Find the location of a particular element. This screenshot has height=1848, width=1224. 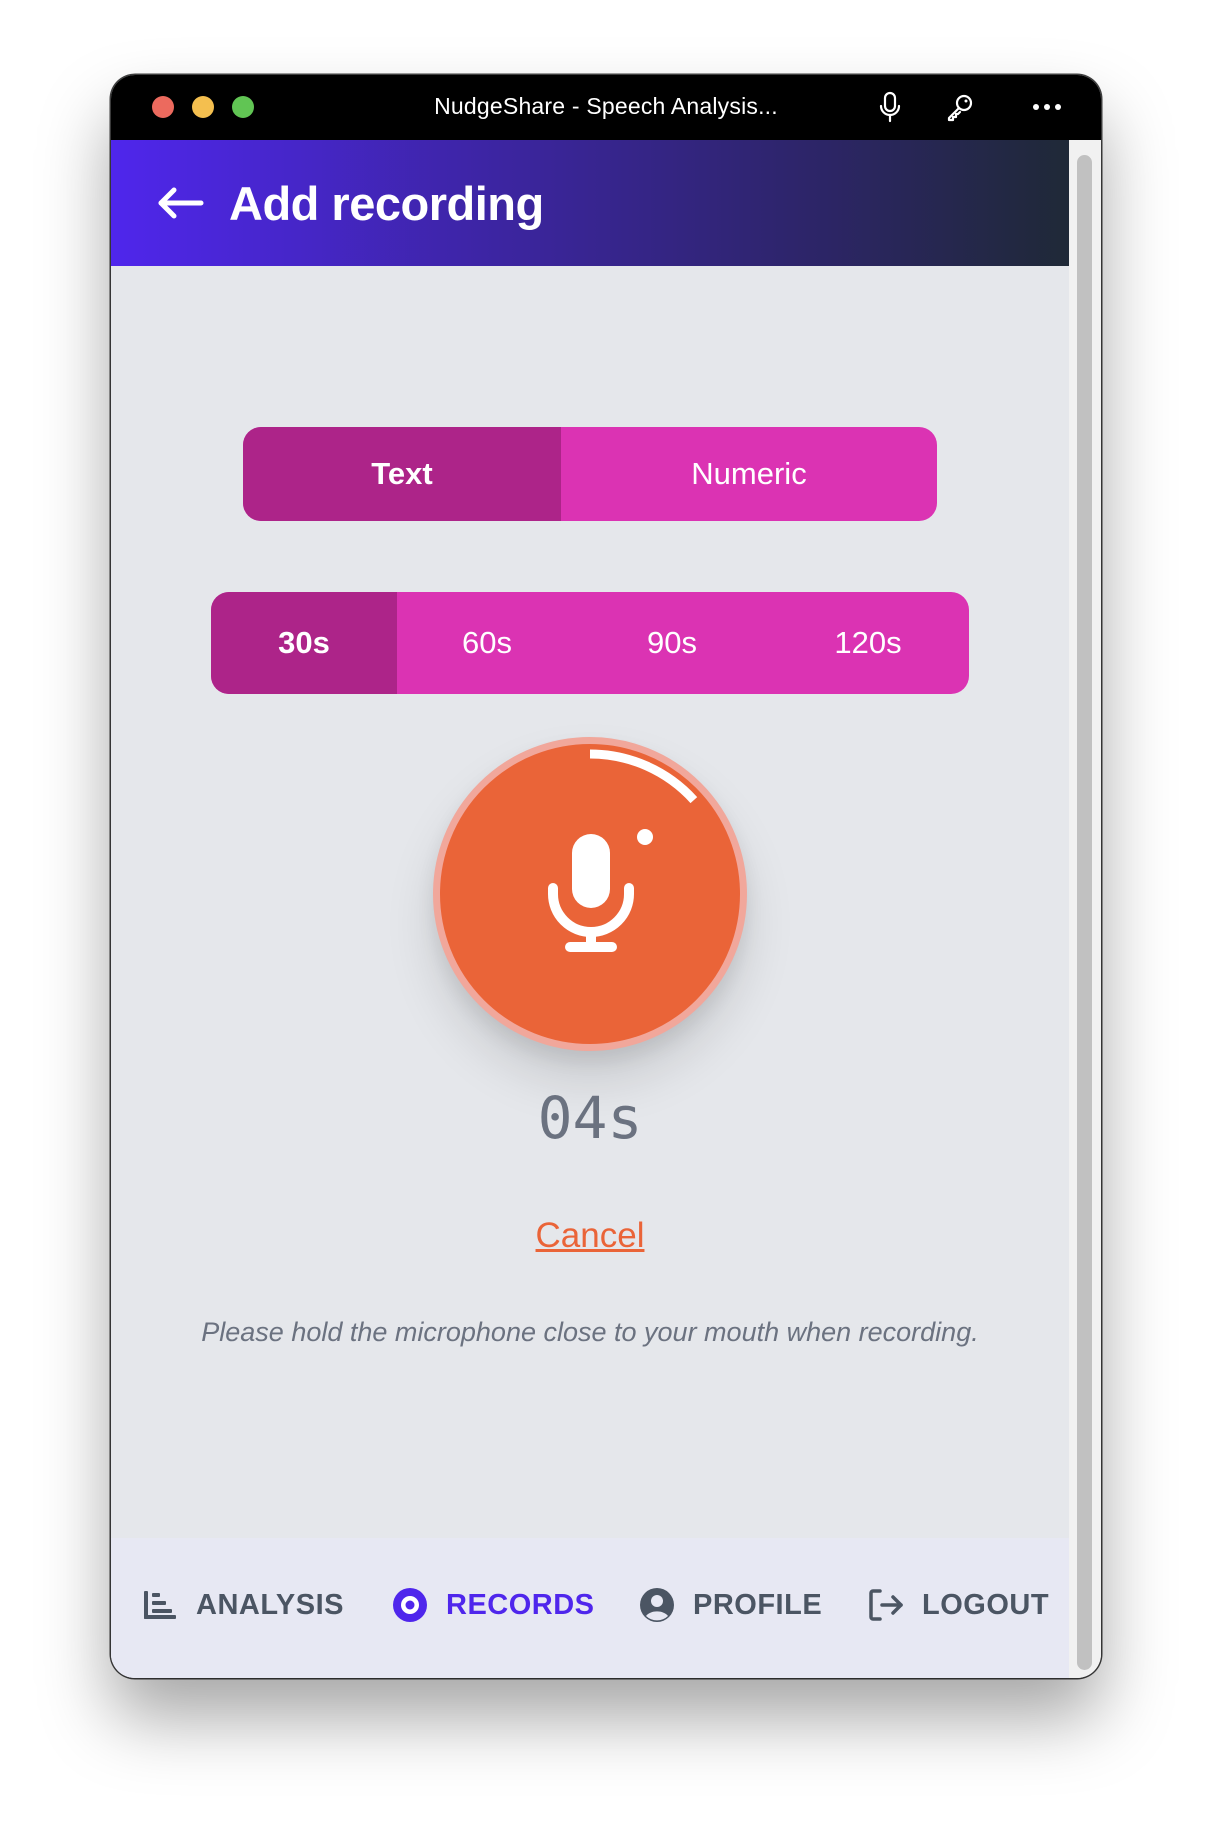

duration-selector: 30s 60s 90s 120s is located at coordinates (590, 643).